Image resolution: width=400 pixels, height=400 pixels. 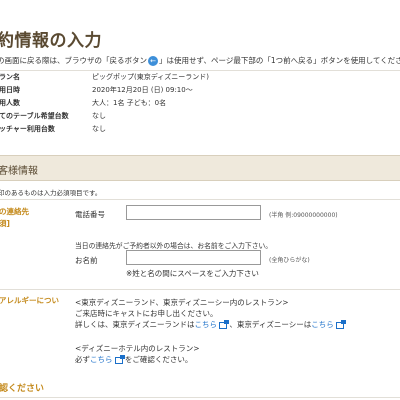 I want to click on summary-label: 用人数, so click(x=10, y=103).